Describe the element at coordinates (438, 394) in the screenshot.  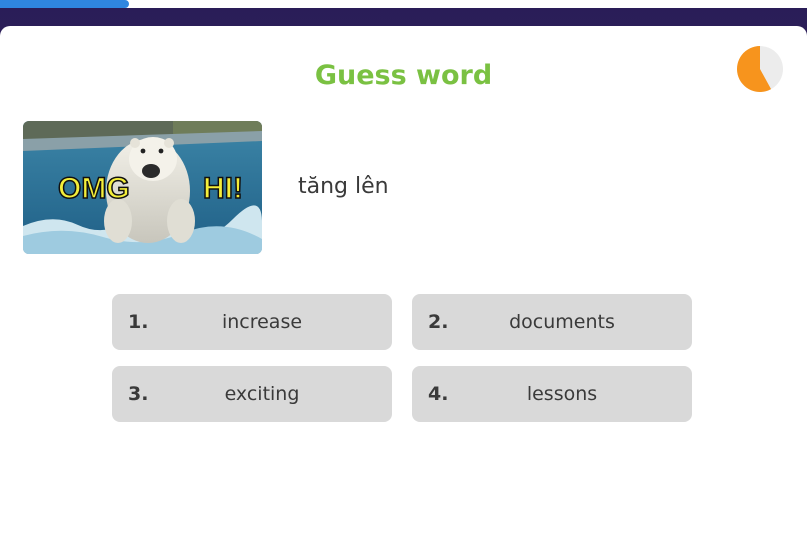
I see `option-number: 4.` at that location.